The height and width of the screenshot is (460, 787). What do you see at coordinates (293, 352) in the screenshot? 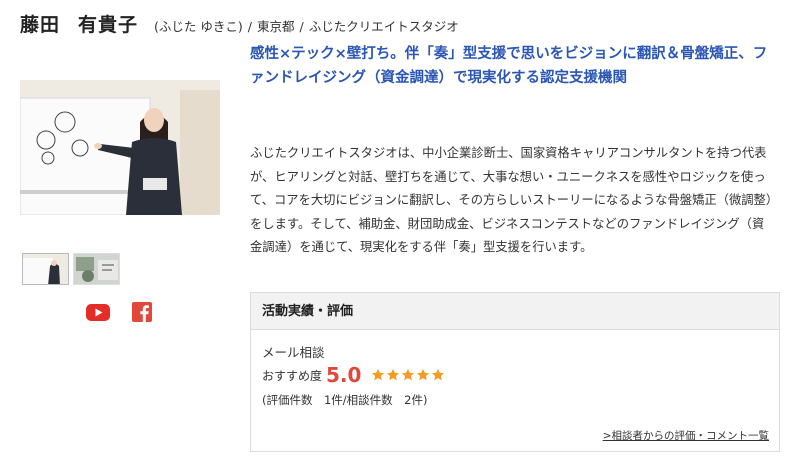
I see `consultation-type: メール相談` at bounding box center [293, 352].